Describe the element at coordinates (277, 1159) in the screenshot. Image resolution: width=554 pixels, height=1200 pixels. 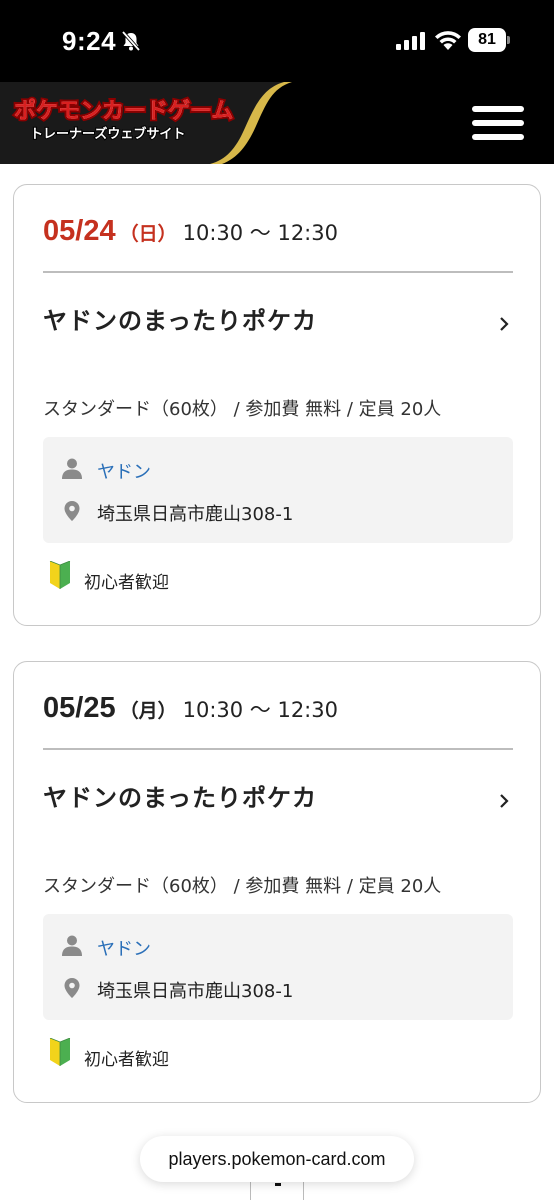
I see `browser-url-bar: players.pokemon-card.com` at that location.